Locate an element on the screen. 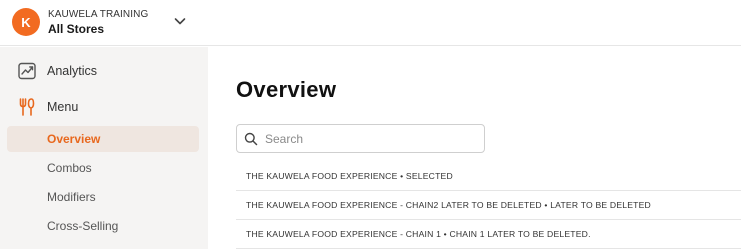 Image resolution: width=741 pixels, height=249 pixels. search-input is located at coordinates (370, 139).